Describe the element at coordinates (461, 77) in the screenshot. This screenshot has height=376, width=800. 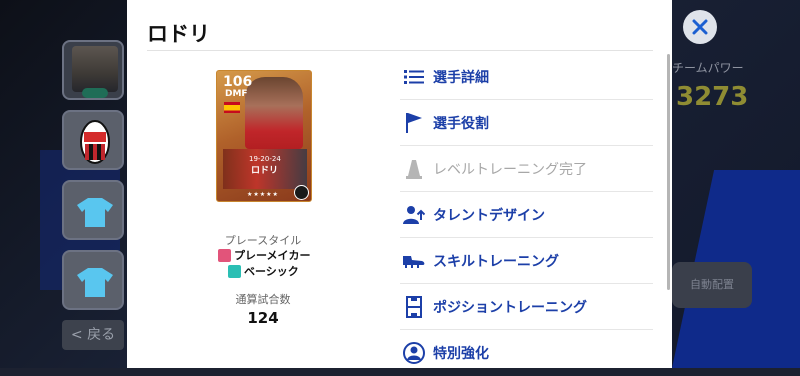
I see `menu-label: 選手詳細` at that location.